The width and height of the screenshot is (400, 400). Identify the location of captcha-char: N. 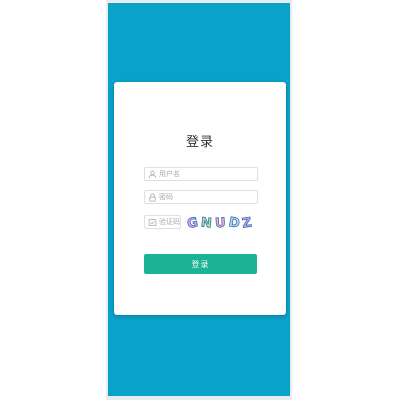
(206, 222).